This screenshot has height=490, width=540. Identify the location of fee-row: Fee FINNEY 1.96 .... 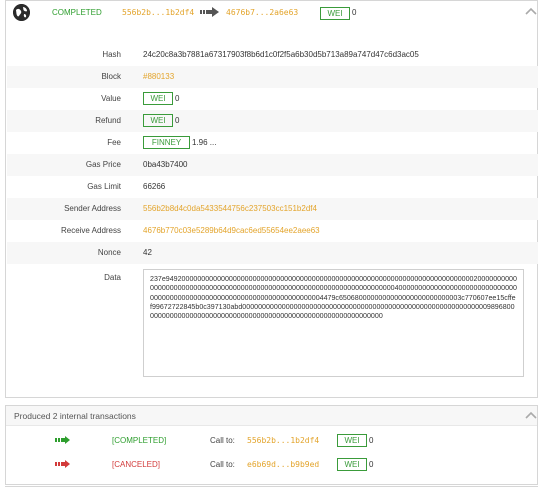
(272, 143).